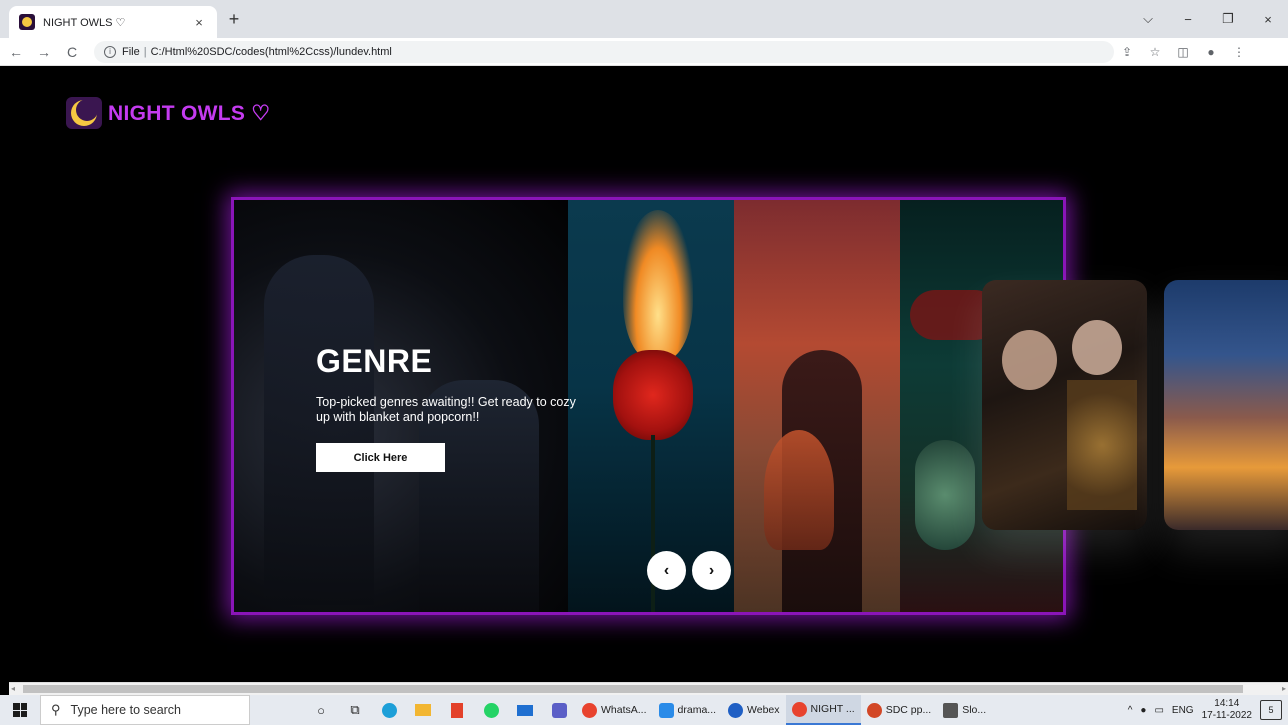 The height and width of the screenshot is (725, 1288). Describe the element at coordinates (1130, 710) in the screenshot. I see `tray-chevron-icon: ^` at that location.